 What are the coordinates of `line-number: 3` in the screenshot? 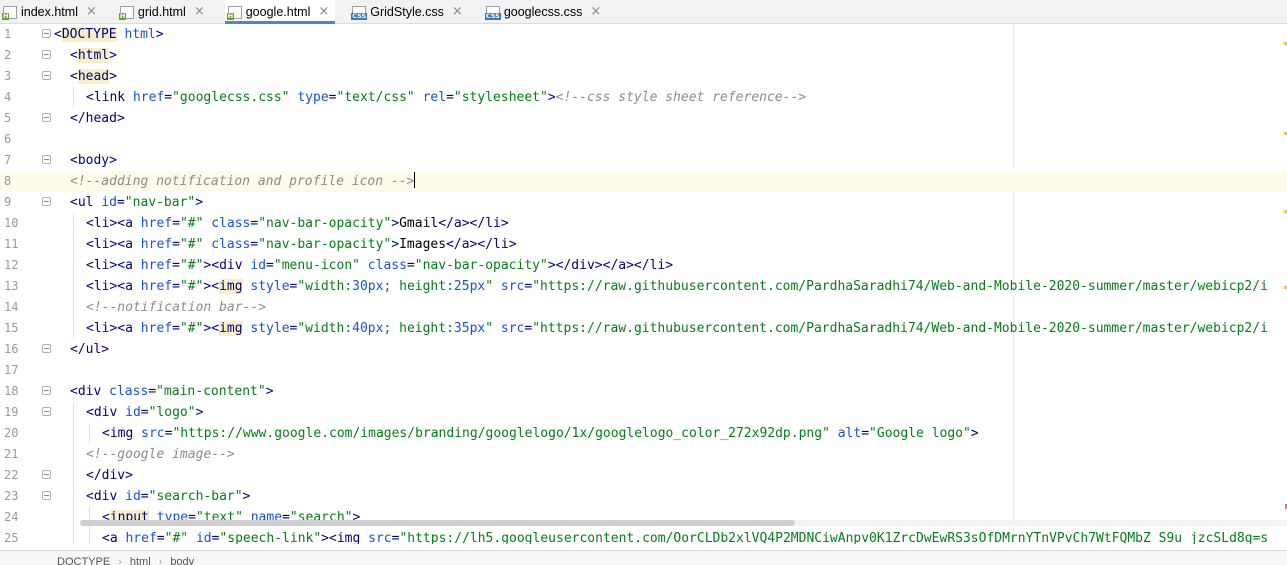 It's located at (8, 76).